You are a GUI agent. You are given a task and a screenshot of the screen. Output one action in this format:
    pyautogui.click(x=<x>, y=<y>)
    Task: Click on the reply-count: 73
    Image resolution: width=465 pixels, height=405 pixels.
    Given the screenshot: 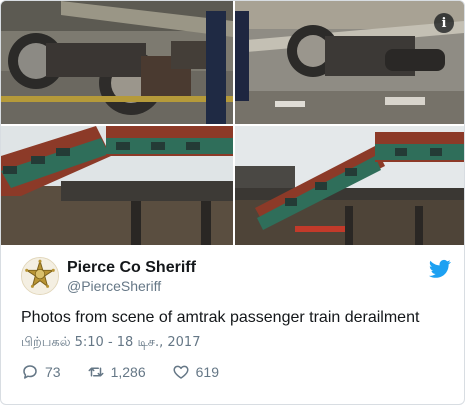 What is the action you would take?
    pyautogui.click(x=53, y=372)
    